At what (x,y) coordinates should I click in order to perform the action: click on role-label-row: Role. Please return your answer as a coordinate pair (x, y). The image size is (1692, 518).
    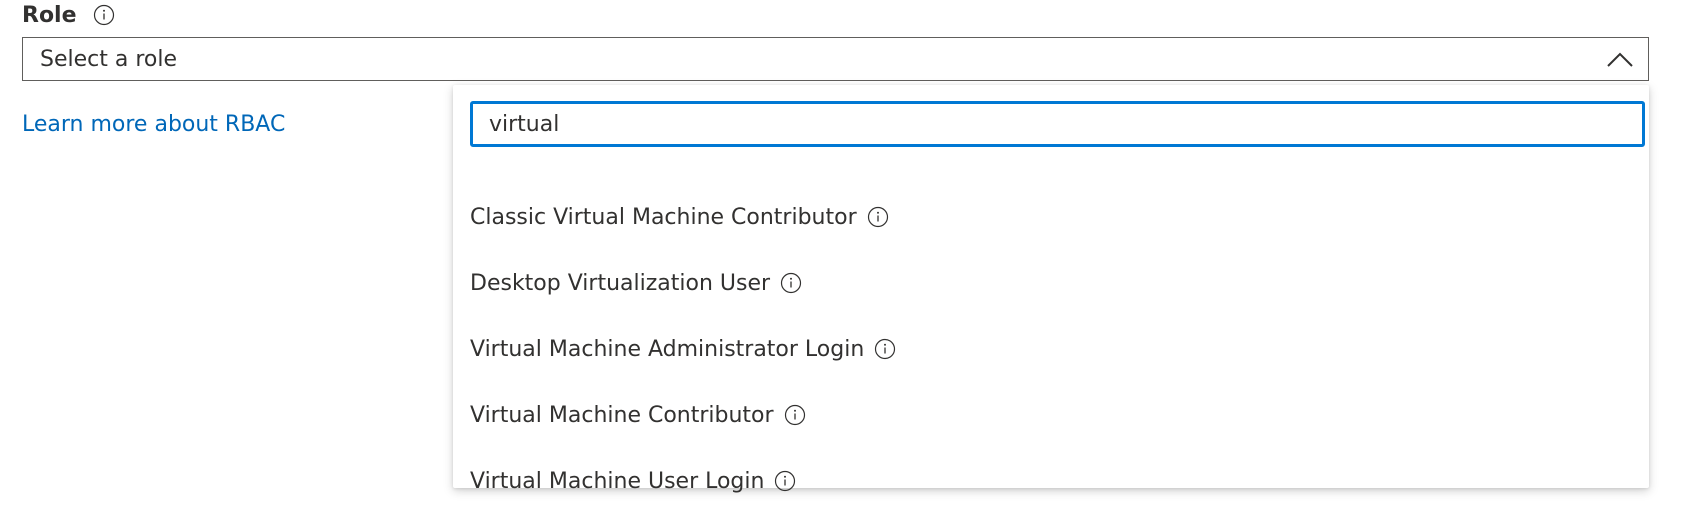
    Looking at the image, I should click on (68, 15).